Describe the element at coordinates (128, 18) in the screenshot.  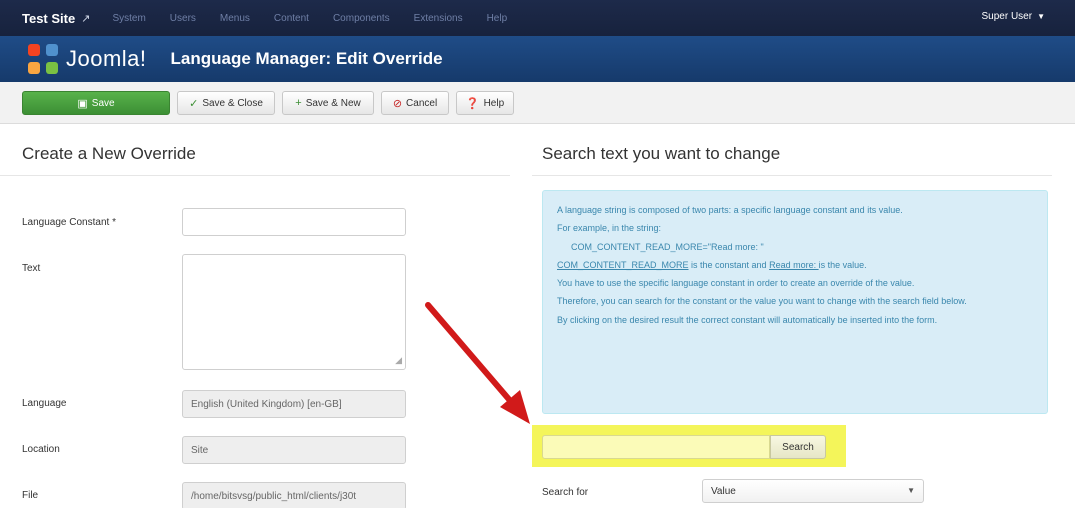
I see `menu-system: System` at that location.